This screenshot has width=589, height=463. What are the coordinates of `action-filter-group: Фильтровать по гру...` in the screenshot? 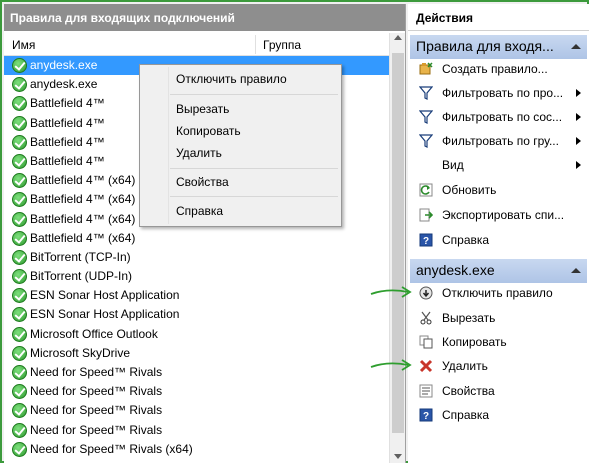 It's located at (498, 142).